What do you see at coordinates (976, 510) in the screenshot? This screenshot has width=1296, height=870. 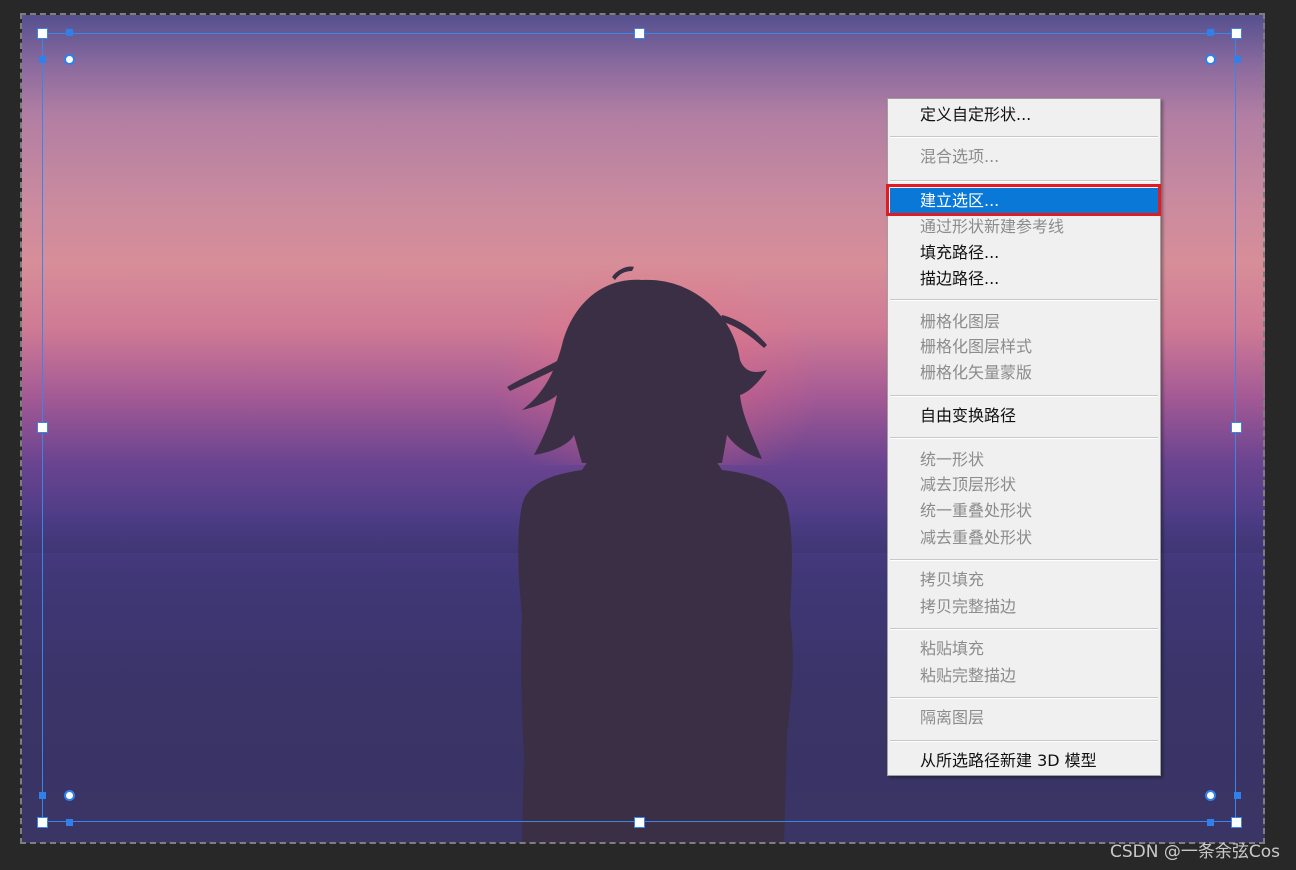 I see `menu-item-unite-at-overlap: 统一重叠处形状` at bounding box center [976, 510].